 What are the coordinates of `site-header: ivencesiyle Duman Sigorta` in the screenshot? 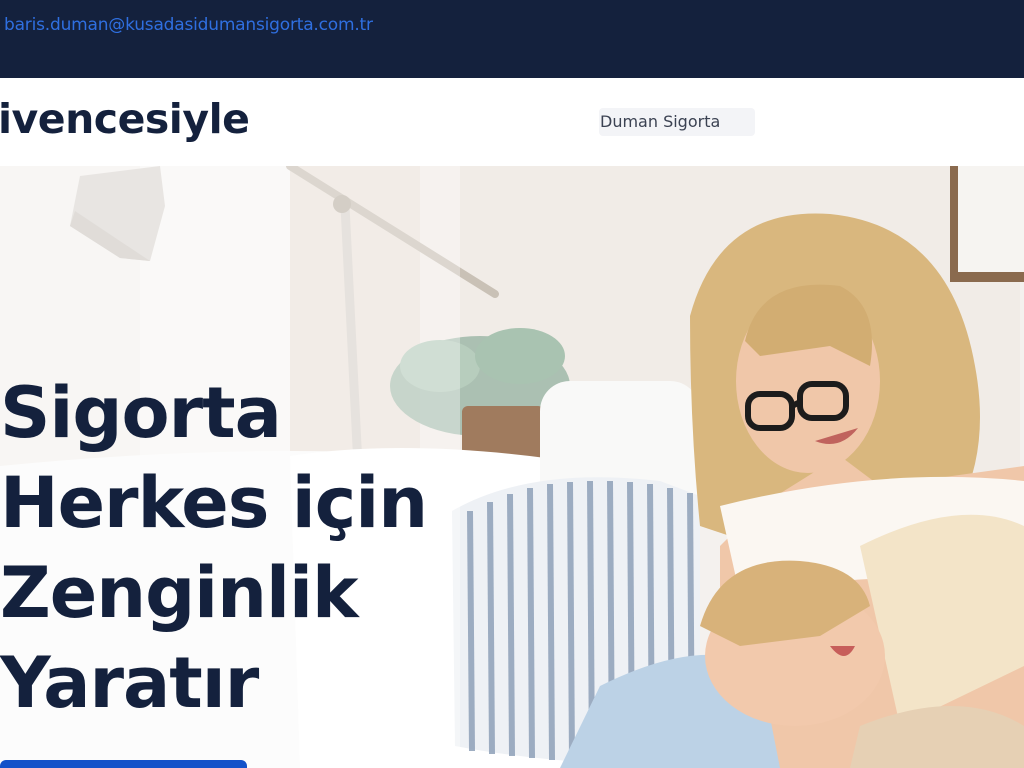 It's located at (512, 122).